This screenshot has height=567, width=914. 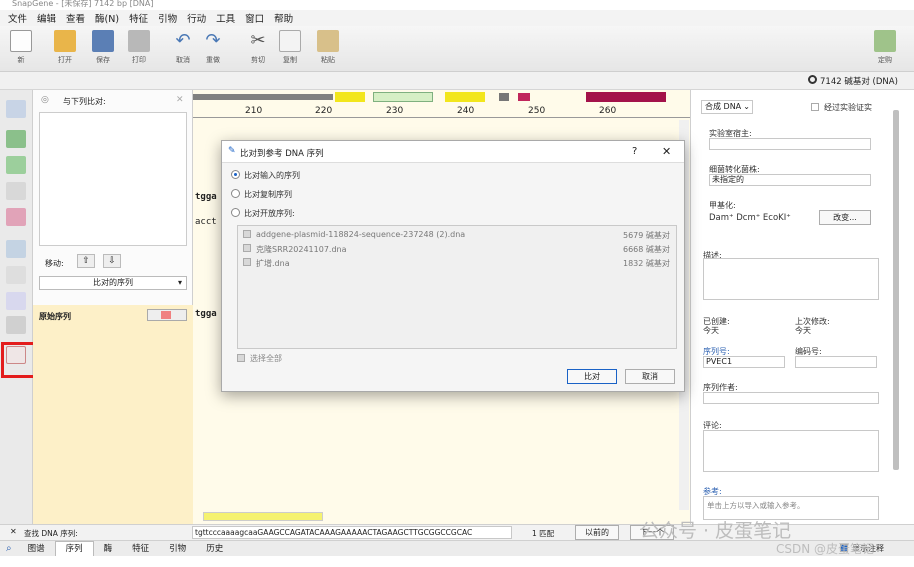 What do you see at coordinates (75, 18) in the screenshot?
I see `menu-view: 查看` at bounding box center [75, 18].